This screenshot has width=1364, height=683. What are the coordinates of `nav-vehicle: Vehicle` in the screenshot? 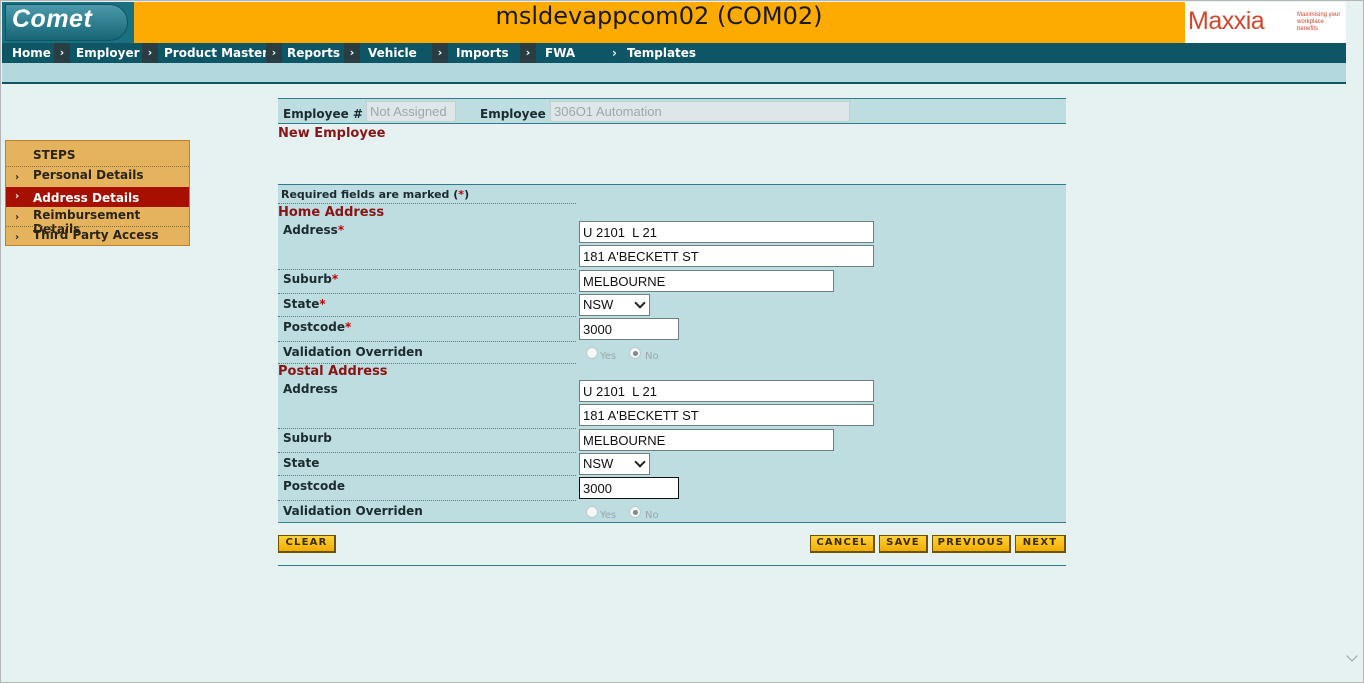 It's located at (392, 53).